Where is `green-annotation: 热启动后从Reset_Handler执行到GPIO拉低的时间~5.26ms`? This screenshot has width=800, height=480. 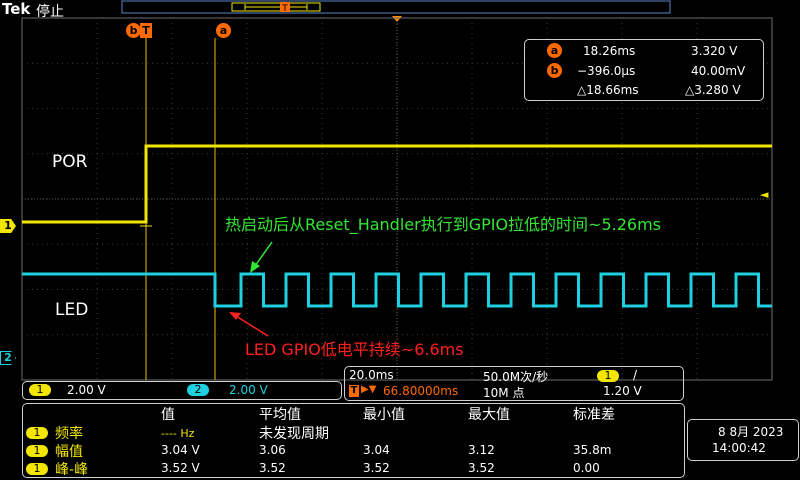 green-annotation: 热启动后从Reset_Handler执行到GPIO拉低的时间~5.26ms is located at coordinates (443, 224).